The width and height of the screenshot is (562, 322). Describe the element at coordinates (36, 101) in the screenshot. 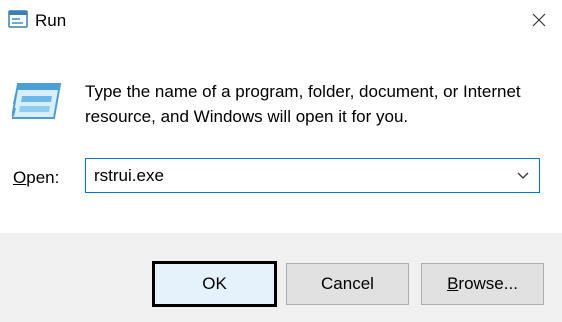

I see `run-program-icon` at that location.